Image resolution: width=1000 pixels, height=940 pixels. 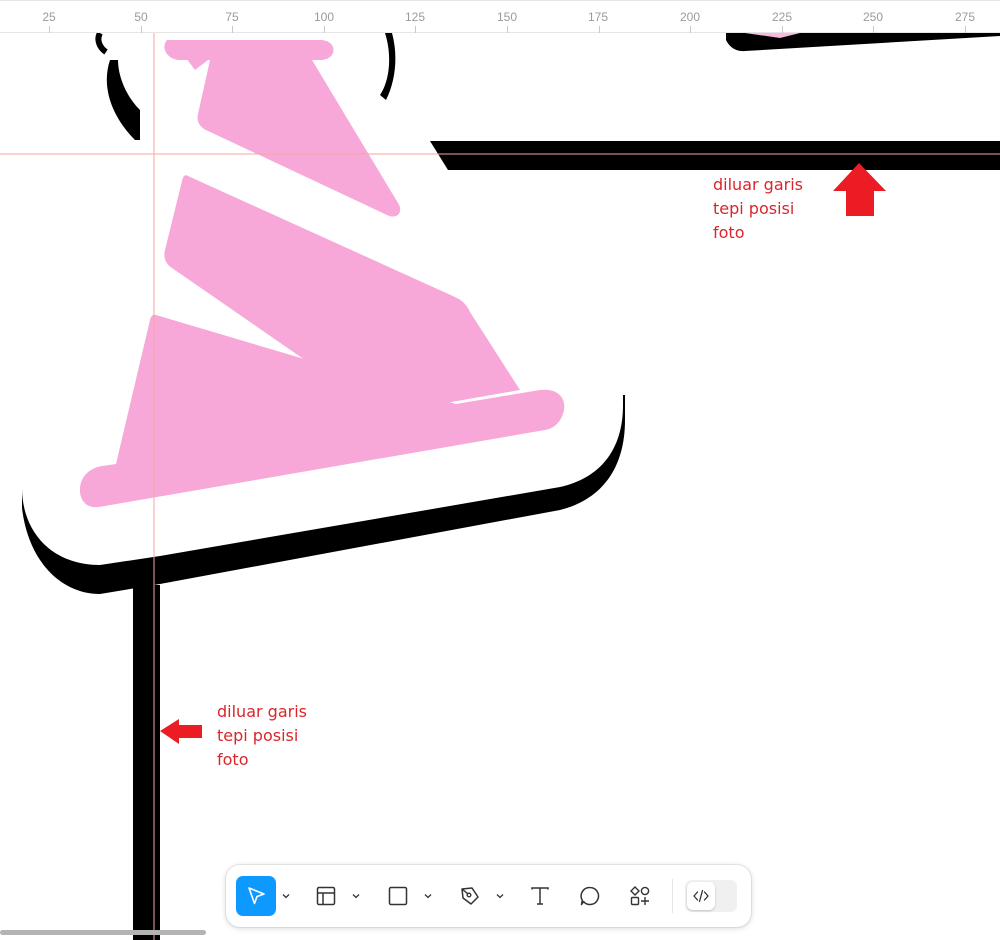 I want to click on resources-tool-button, so click(x=640, y=896).